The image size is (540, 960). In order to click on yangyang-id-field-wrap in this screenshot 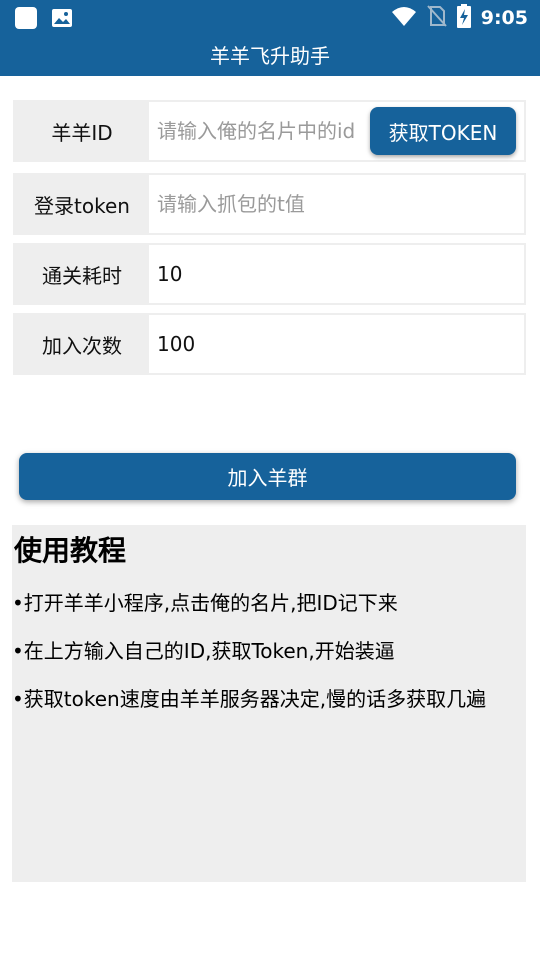, I will do `click(261, 131)`.